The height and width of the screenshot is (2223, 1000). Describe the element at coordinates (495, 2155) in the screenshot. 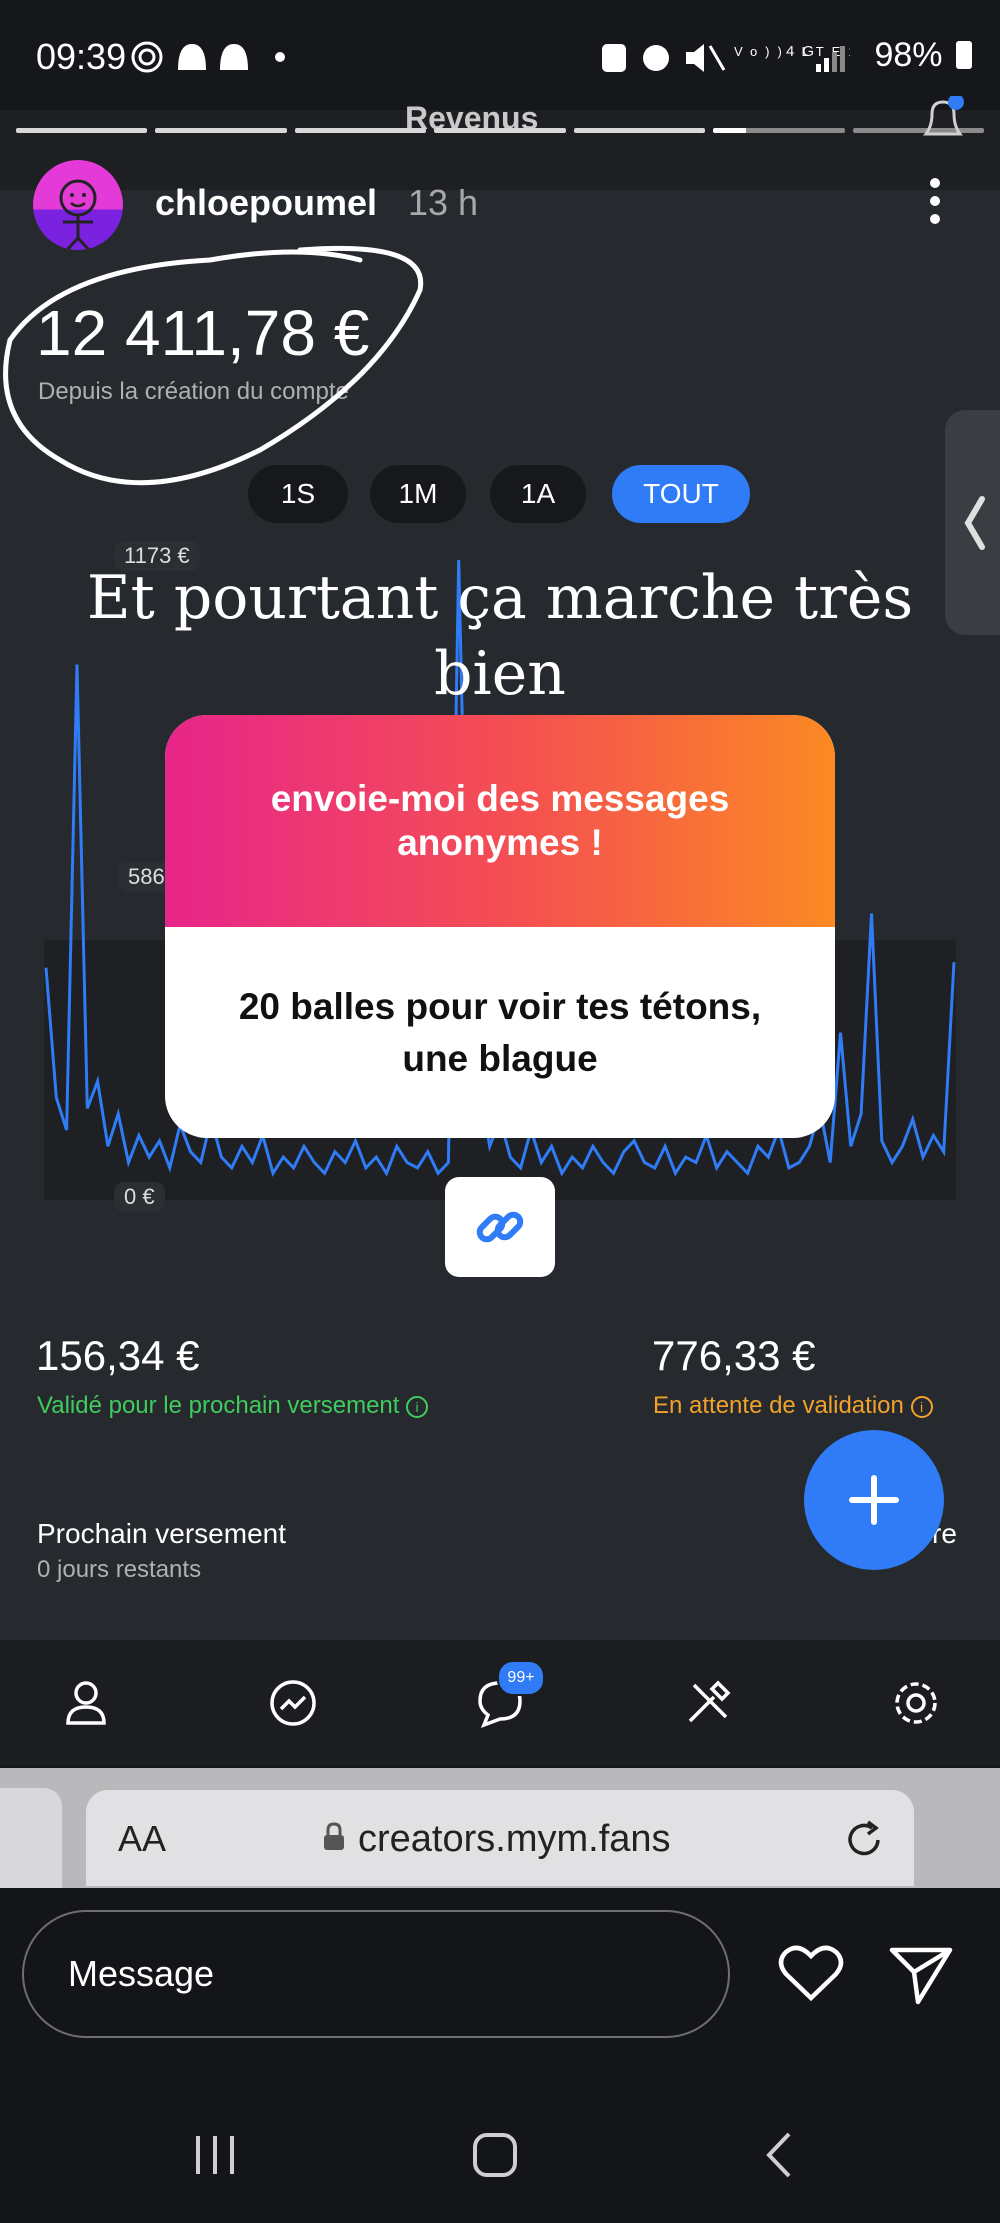

I see `home-icon` at that location.